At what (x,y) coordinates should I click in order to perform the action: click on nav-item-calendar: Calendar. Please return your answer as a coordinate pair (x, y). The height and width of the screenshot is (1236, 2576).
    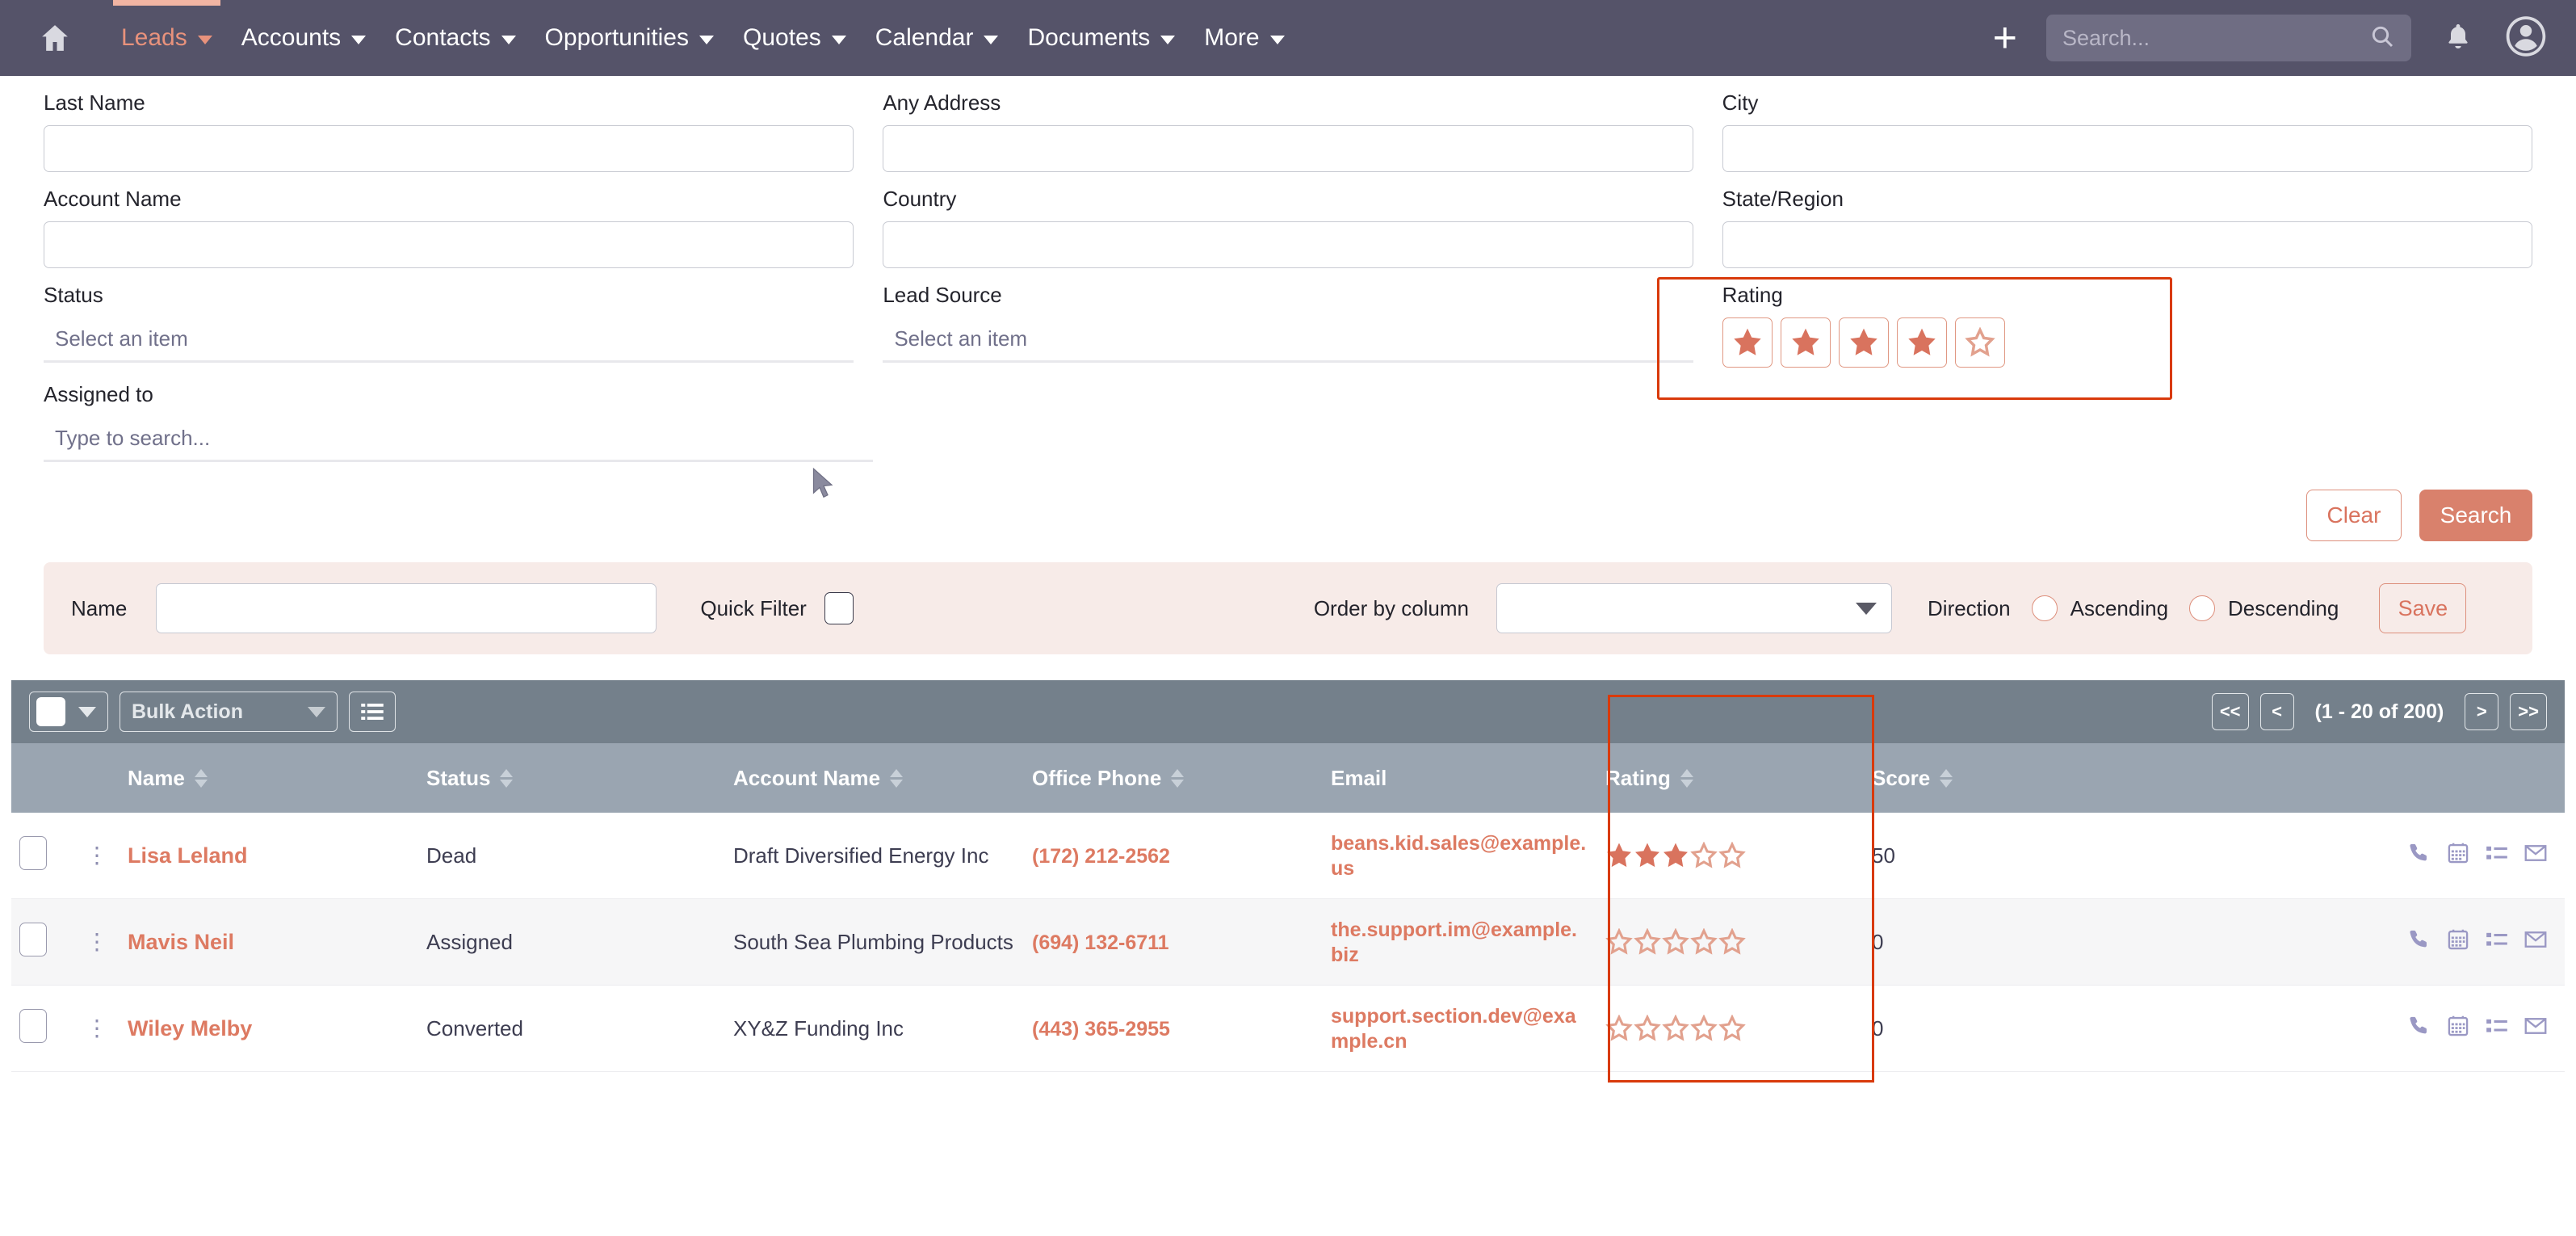
    Looking at the image, I should click on (937, 38).